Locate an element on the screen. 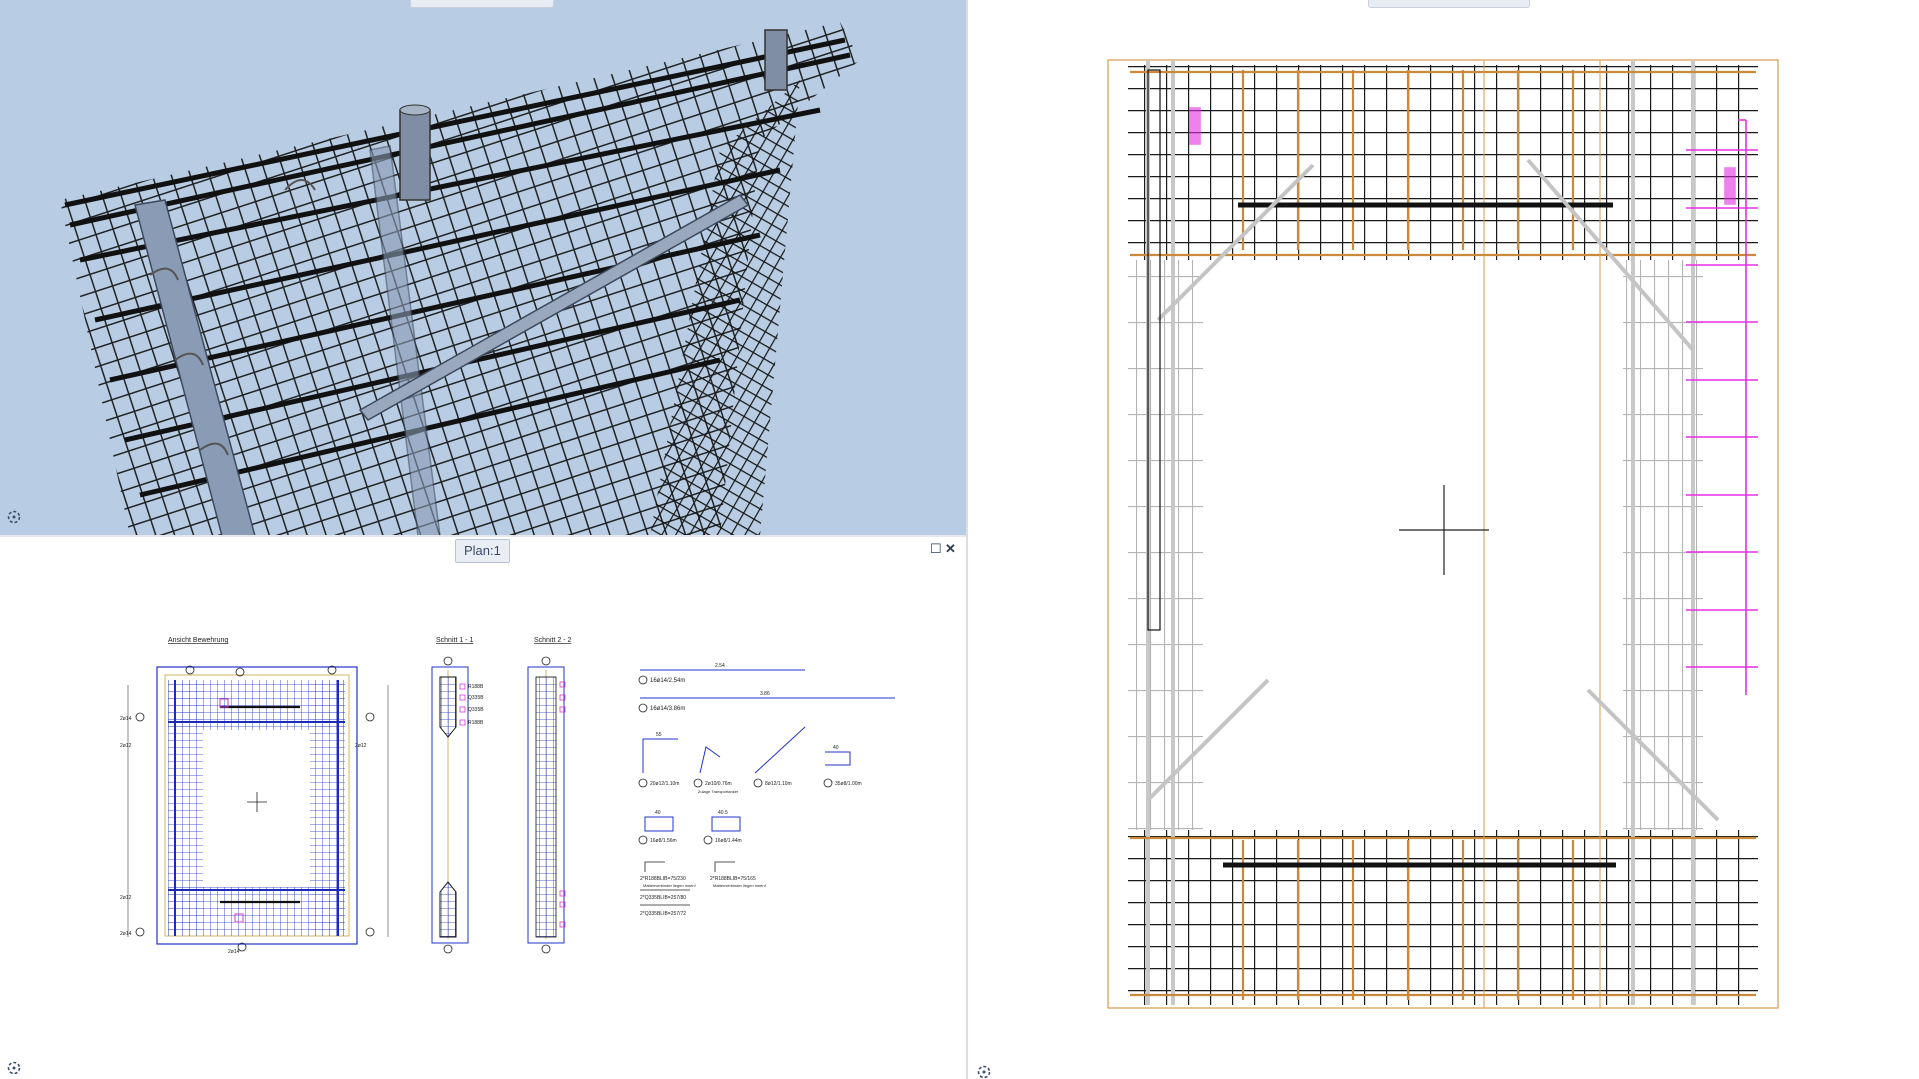  mesh-label: 2*R188BLIB=75/165 is located at coordinates (733, 879).